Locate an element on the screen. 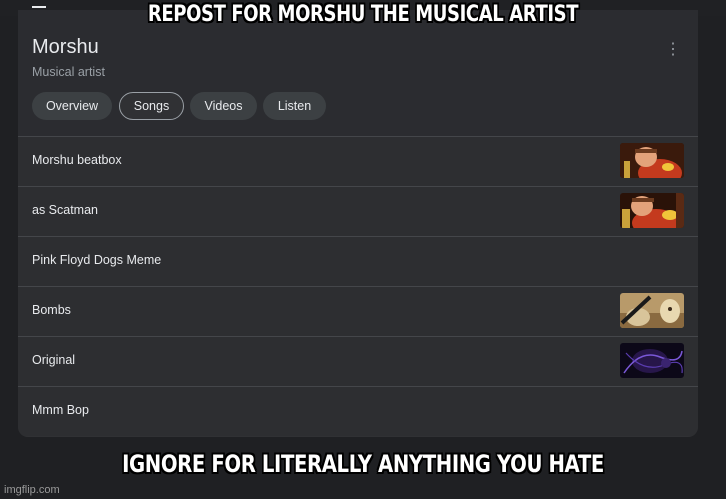 Image resolution: width=726 pixels, height=499 pixels. menu-icon is located at coordinates (39, 7).